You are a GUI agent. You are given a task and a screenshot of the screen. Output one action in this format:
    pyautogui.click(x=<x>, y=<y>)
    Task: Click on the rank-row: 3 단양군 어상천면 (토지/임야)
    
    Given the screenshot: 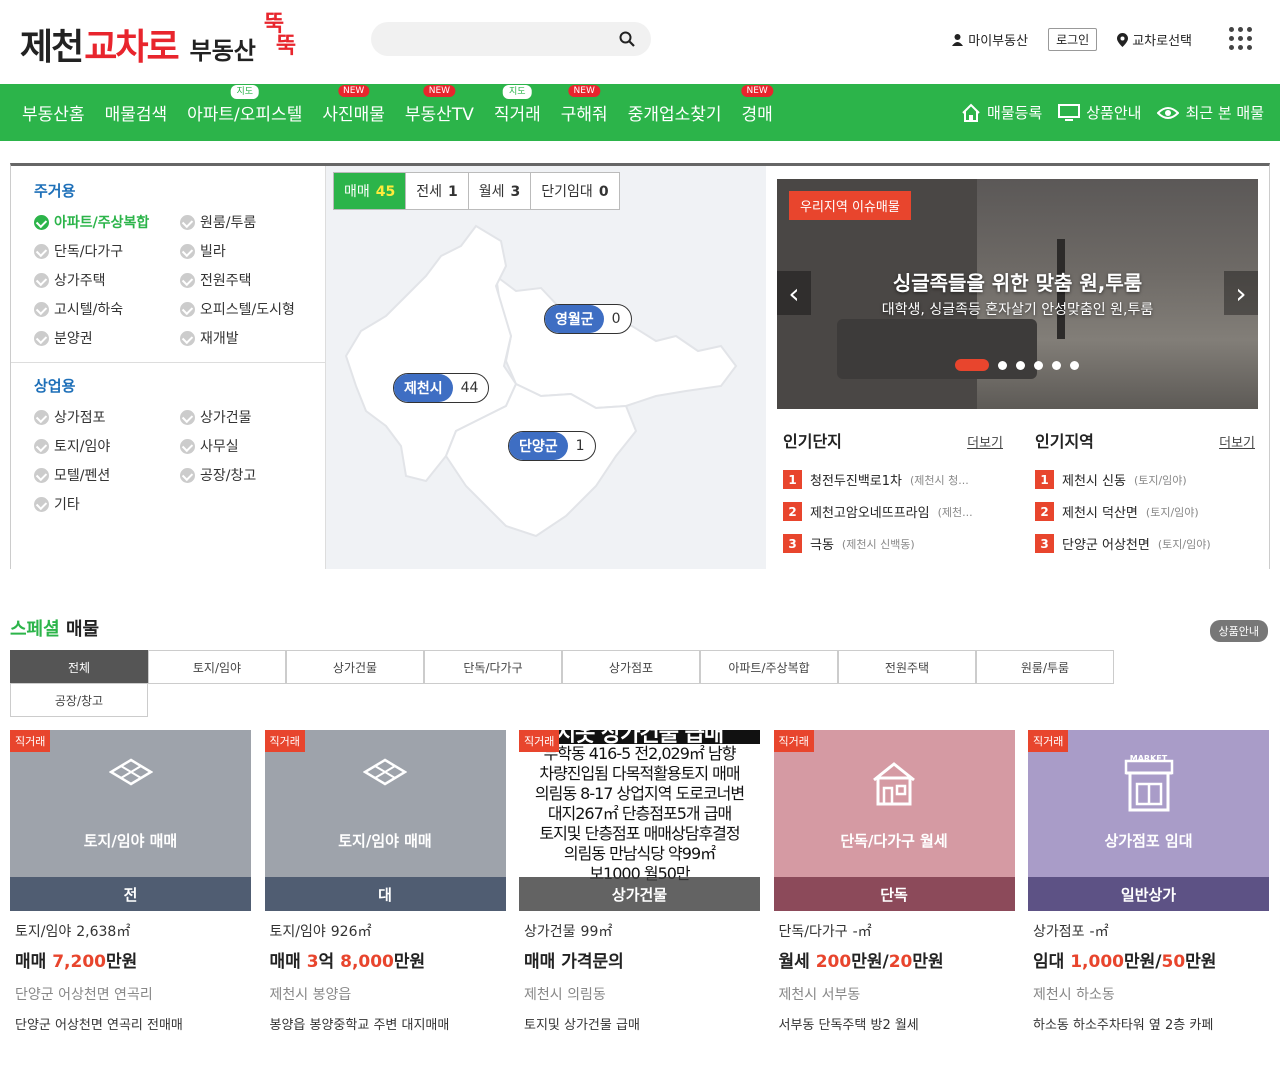 What is the action you would take?
    pyautogui.click(x=1145, y=543)
    